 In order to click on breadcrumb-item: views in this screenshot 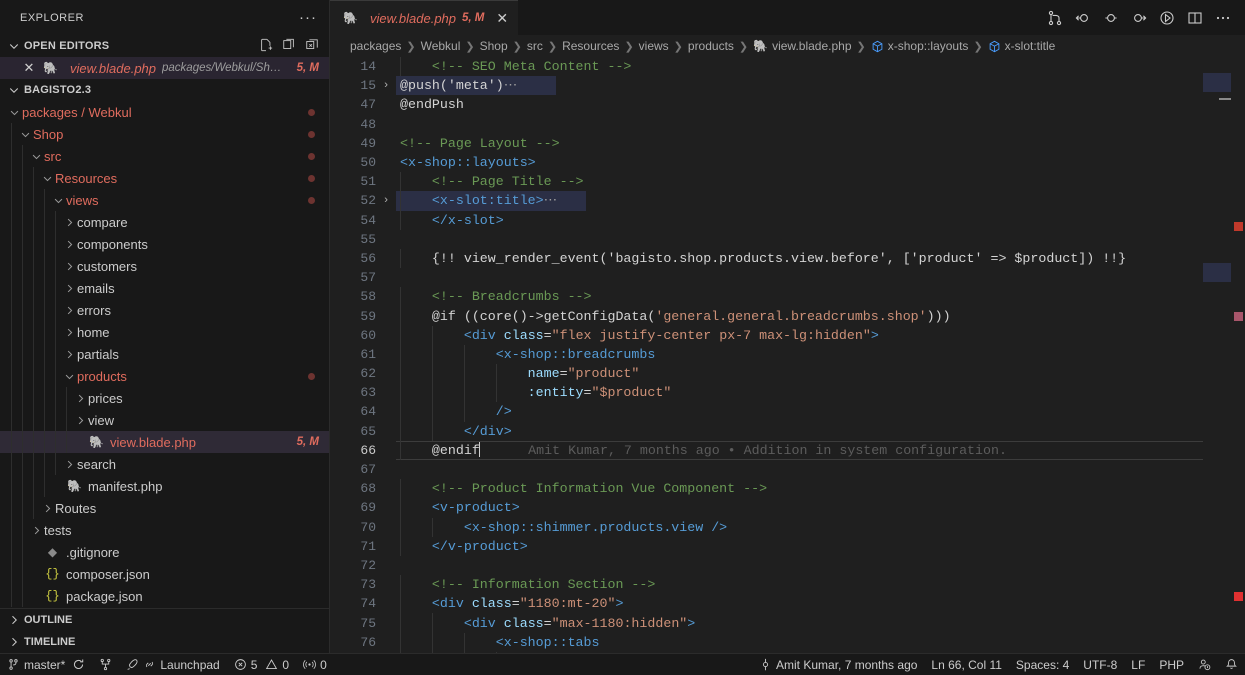, I will do `click(654, 46)`.